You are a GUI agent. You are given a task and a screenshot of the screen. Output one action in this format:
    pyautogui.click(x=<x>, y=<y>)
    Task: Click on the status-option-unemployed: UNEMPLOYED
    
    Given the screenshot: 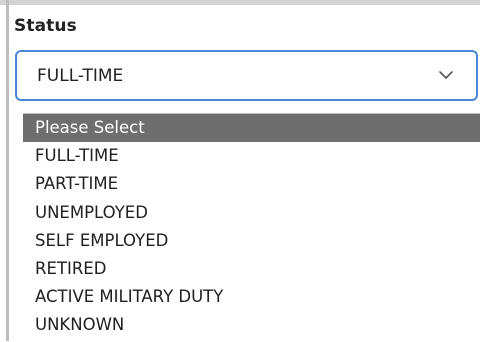 What is the action you would take?
    pyautogui.click(x=251, y=213)
    